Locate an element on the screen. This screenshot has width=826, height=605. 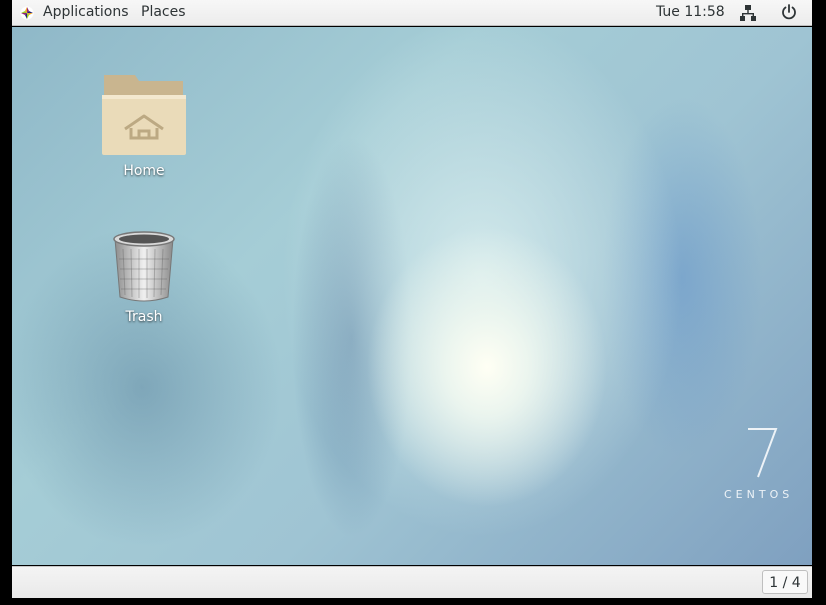
desktop-icon-trash: Trash is located at coordinates (144, 277).